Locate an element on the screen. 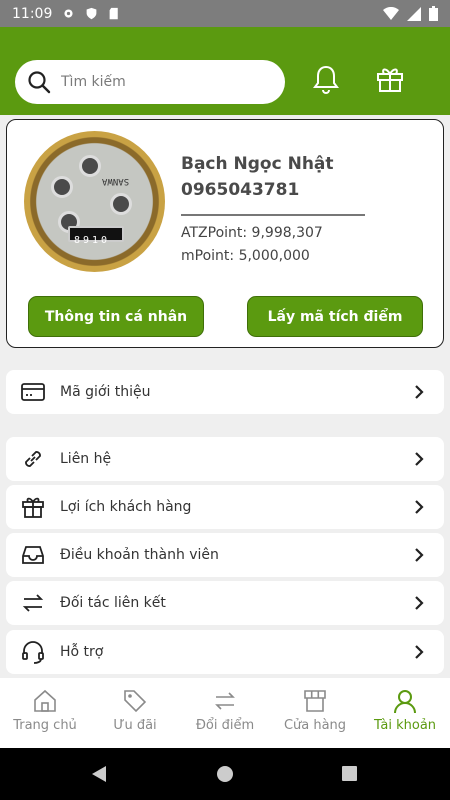  menu-item-label: Hỗ trợ is located at coordinates (82, 652).